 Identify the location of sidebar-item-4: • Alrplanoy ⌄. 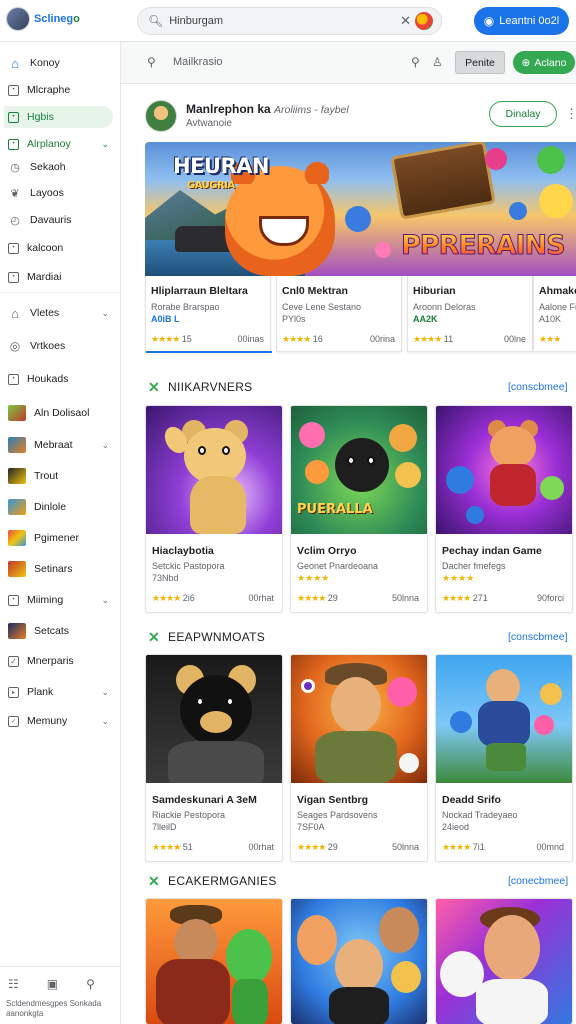
(58, 144).